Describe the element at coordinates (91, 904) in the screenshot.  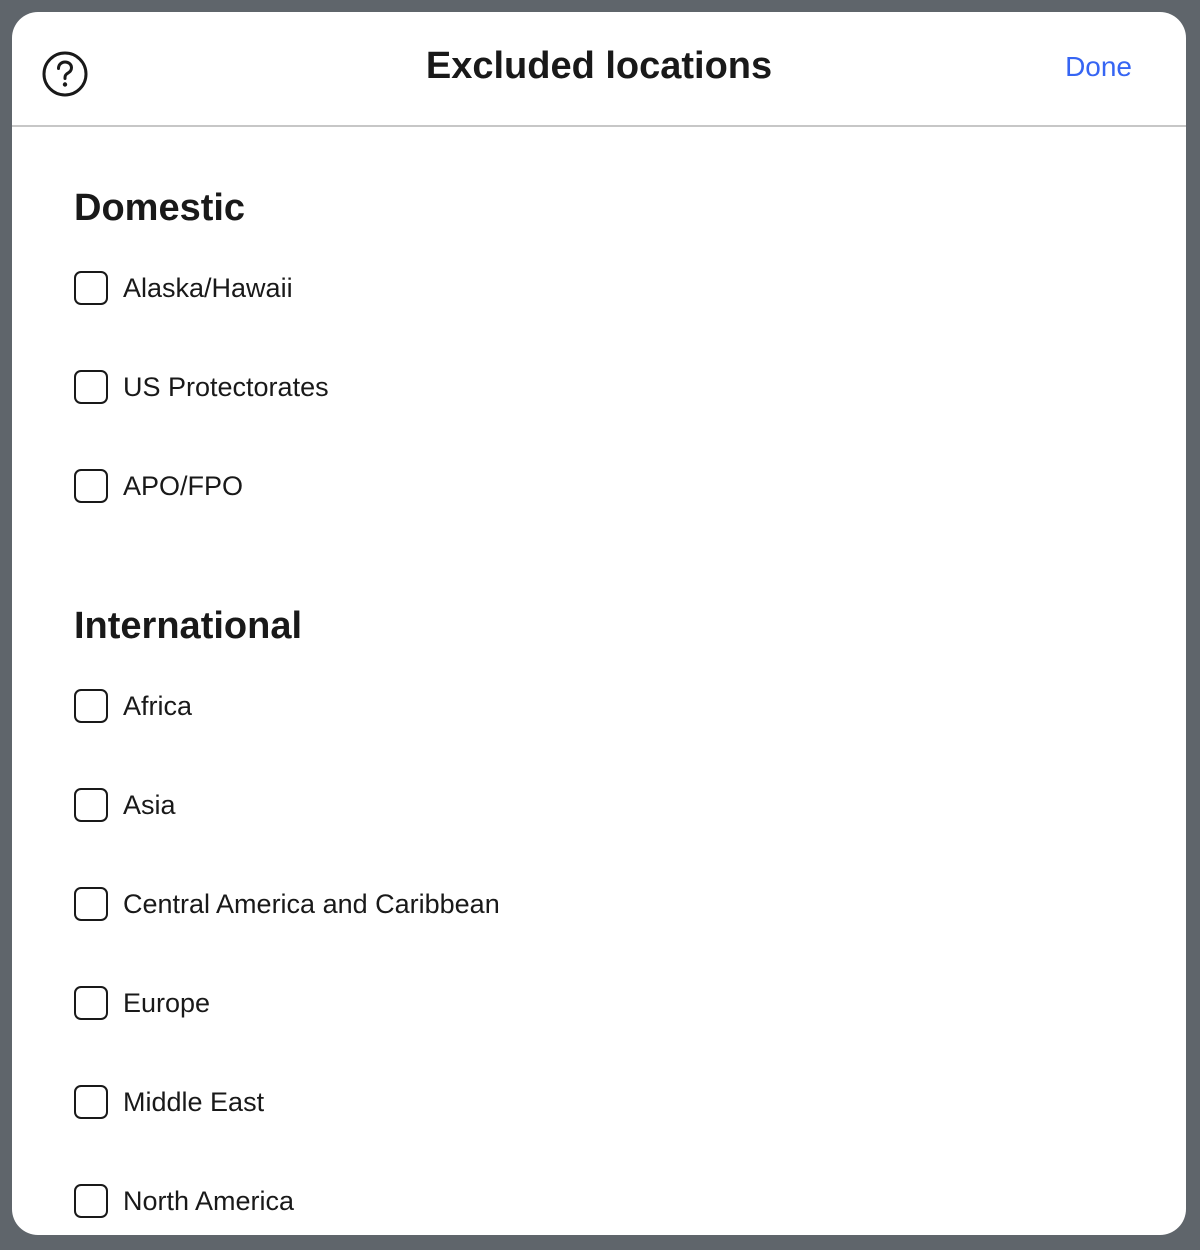
I see `central-america-caribbean-checkbox` at that location.